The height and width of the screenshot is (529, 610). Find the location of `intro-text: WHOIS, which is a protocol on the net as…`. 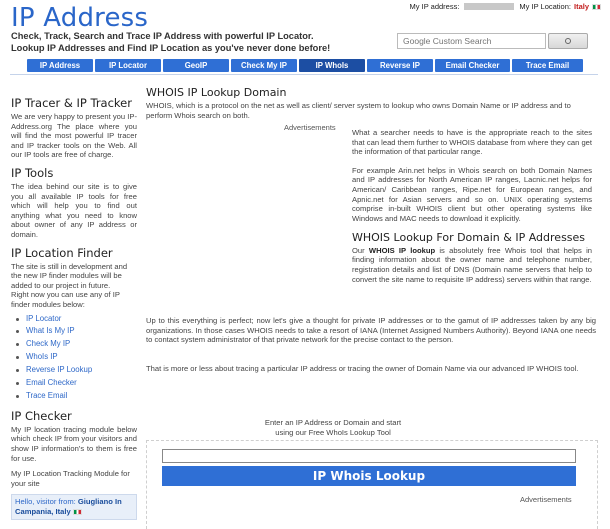

intro-text: WHOIS, which is a protocol on the net as… is located at coordinates (358, 110).